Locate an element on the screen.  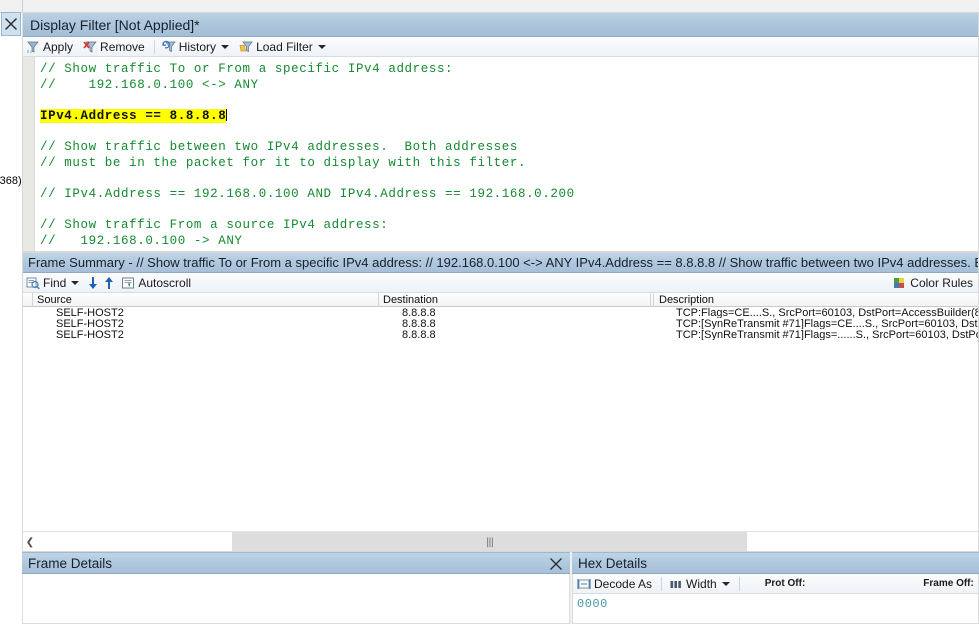
color-rules-button: Color Rules is located at coordinates (934, 283).